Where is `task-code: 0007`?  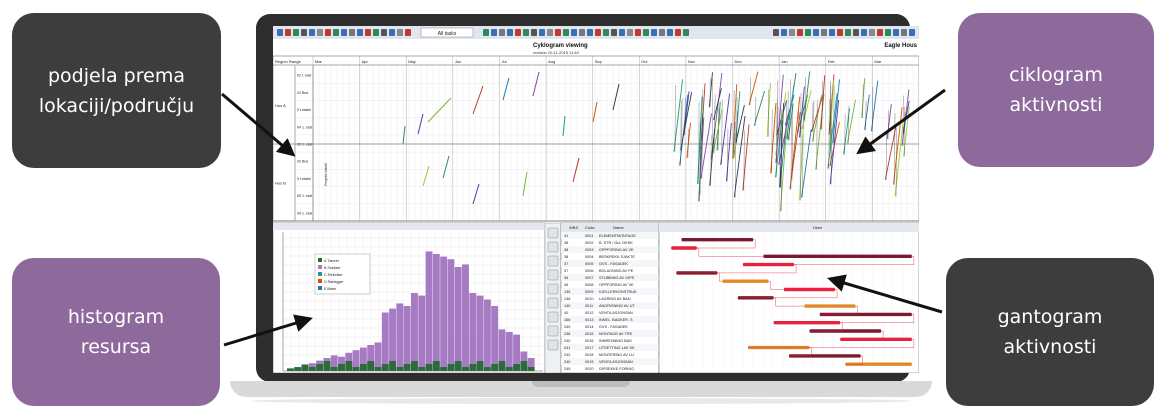 task-code: 0007 is located at coordinates (589, 278).